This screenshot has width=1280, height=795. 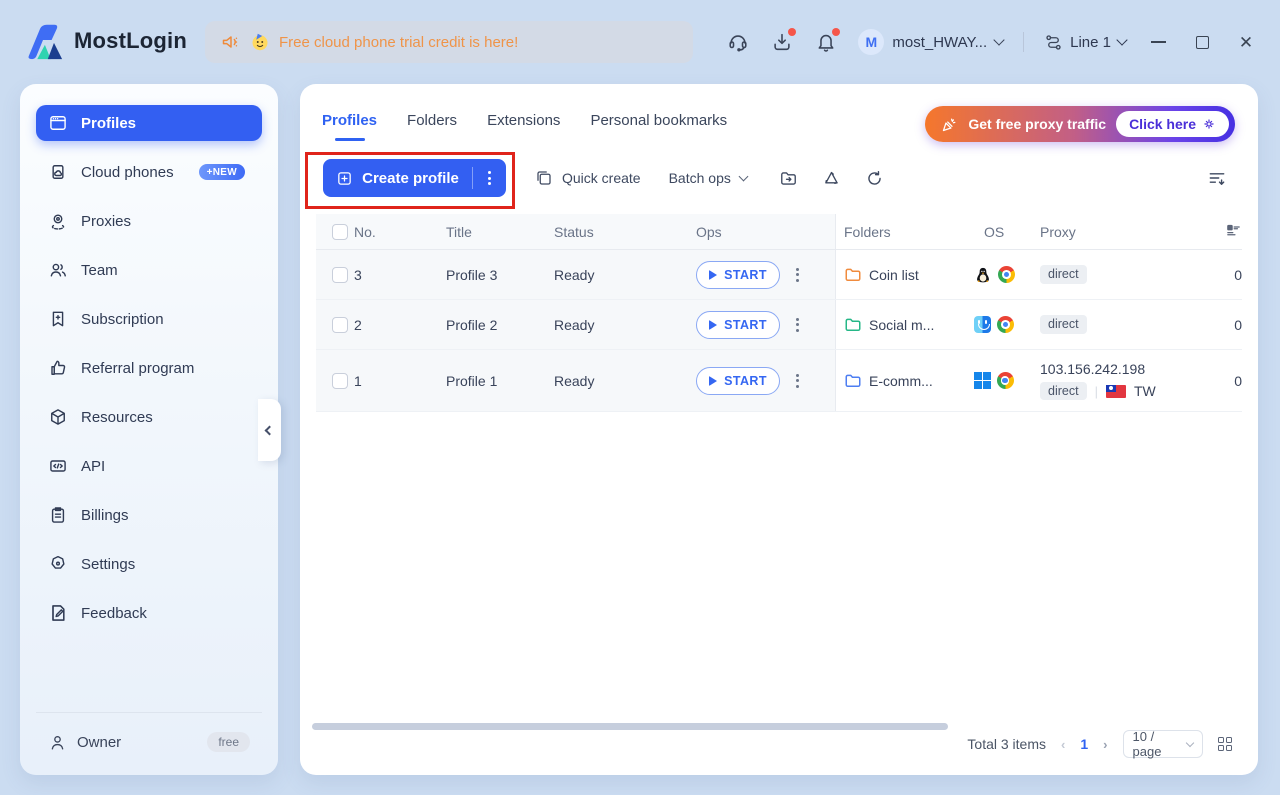 What do you see at coordinates (713, 380) in the screenshot?
I see `play-icon` at bounding box center [713, 380].